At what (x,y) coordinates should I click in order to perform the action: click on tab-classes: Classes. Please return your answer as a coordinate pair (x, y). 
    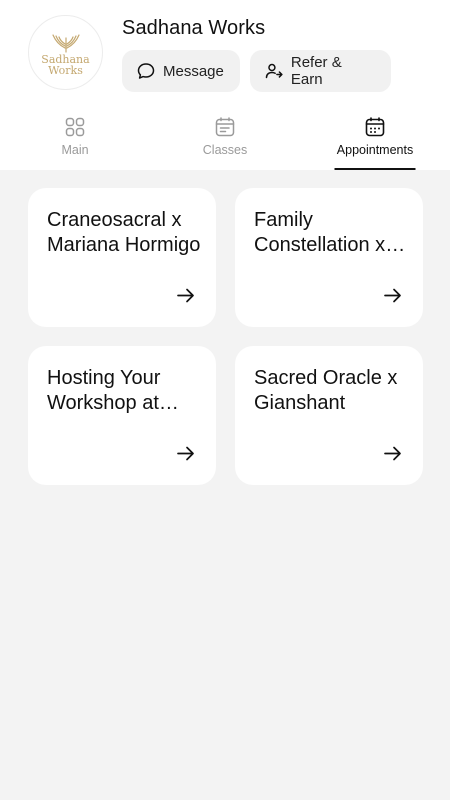
    Looking at the image, I should click on (225, 141).